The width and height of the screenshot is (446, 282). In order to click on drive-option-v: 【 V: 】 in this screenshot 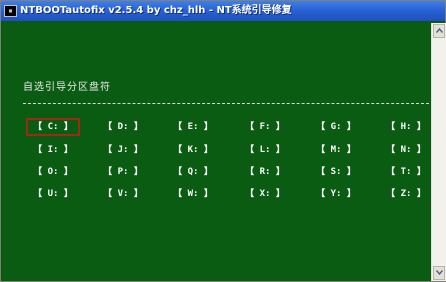, I will do `click(123, 194)`.